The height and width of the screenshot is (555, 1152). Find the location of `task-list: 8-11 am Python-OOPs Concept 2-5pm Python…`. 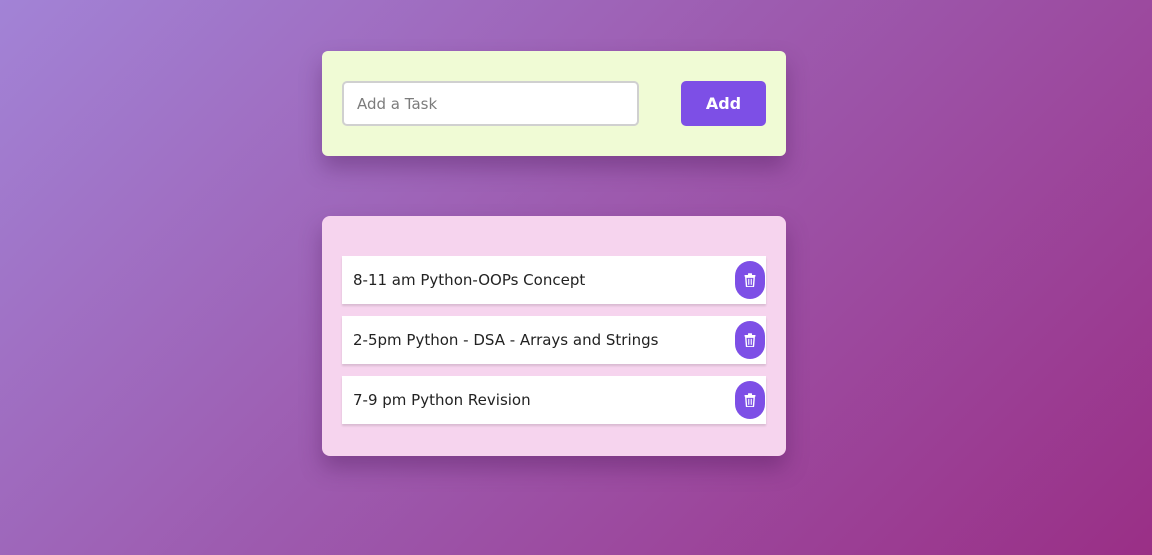

task-list: 8-11 am Python-OOPs Concept 2-5pm Python… is located at coordinates (554, 340).